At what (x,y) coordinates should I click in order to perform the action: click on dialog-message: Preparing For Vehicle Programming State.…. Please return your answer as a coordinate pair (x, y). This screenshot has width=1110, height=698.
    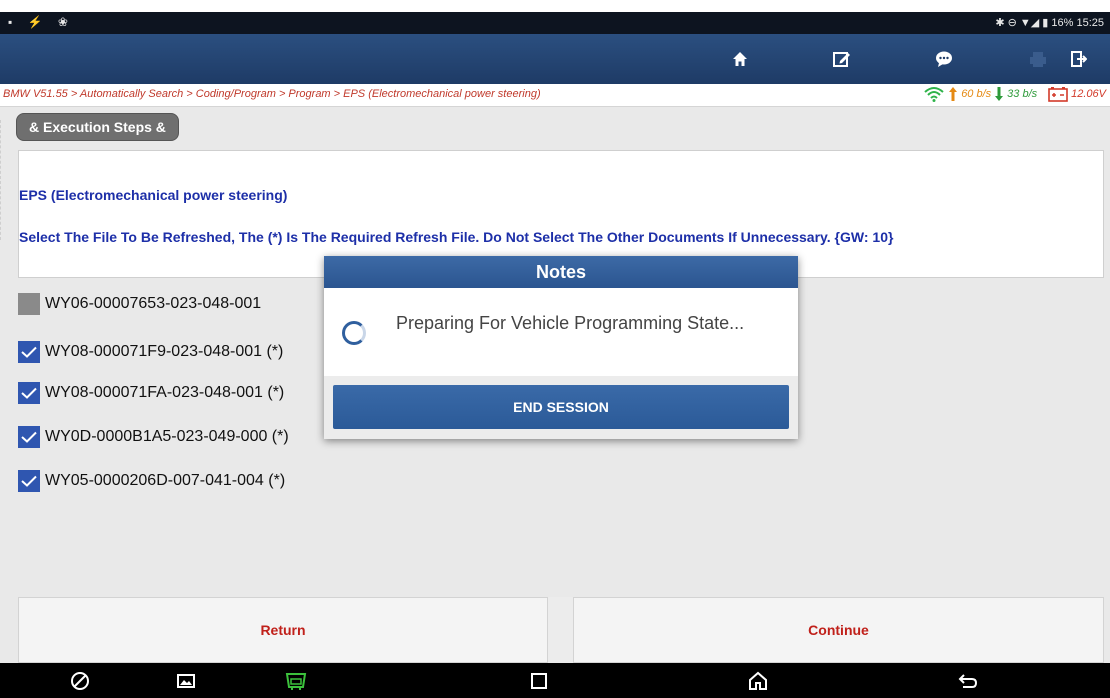
    Looking at the image, I should click on (570, 323).